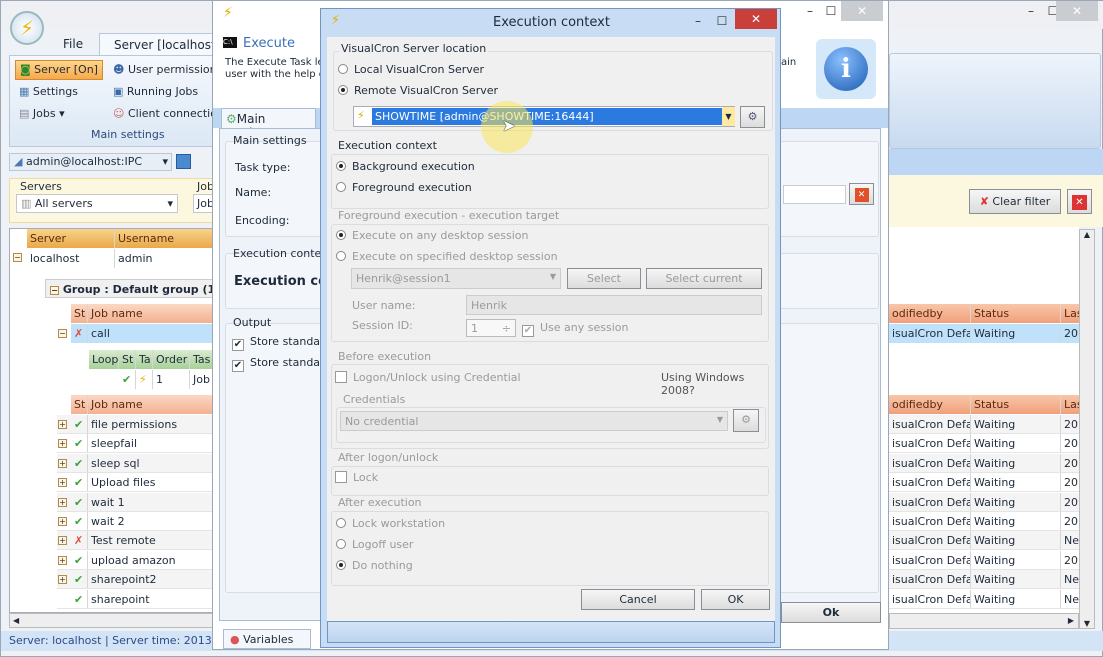  I want to click on job-row: + ✔ upload amazon, so click(135, 560).